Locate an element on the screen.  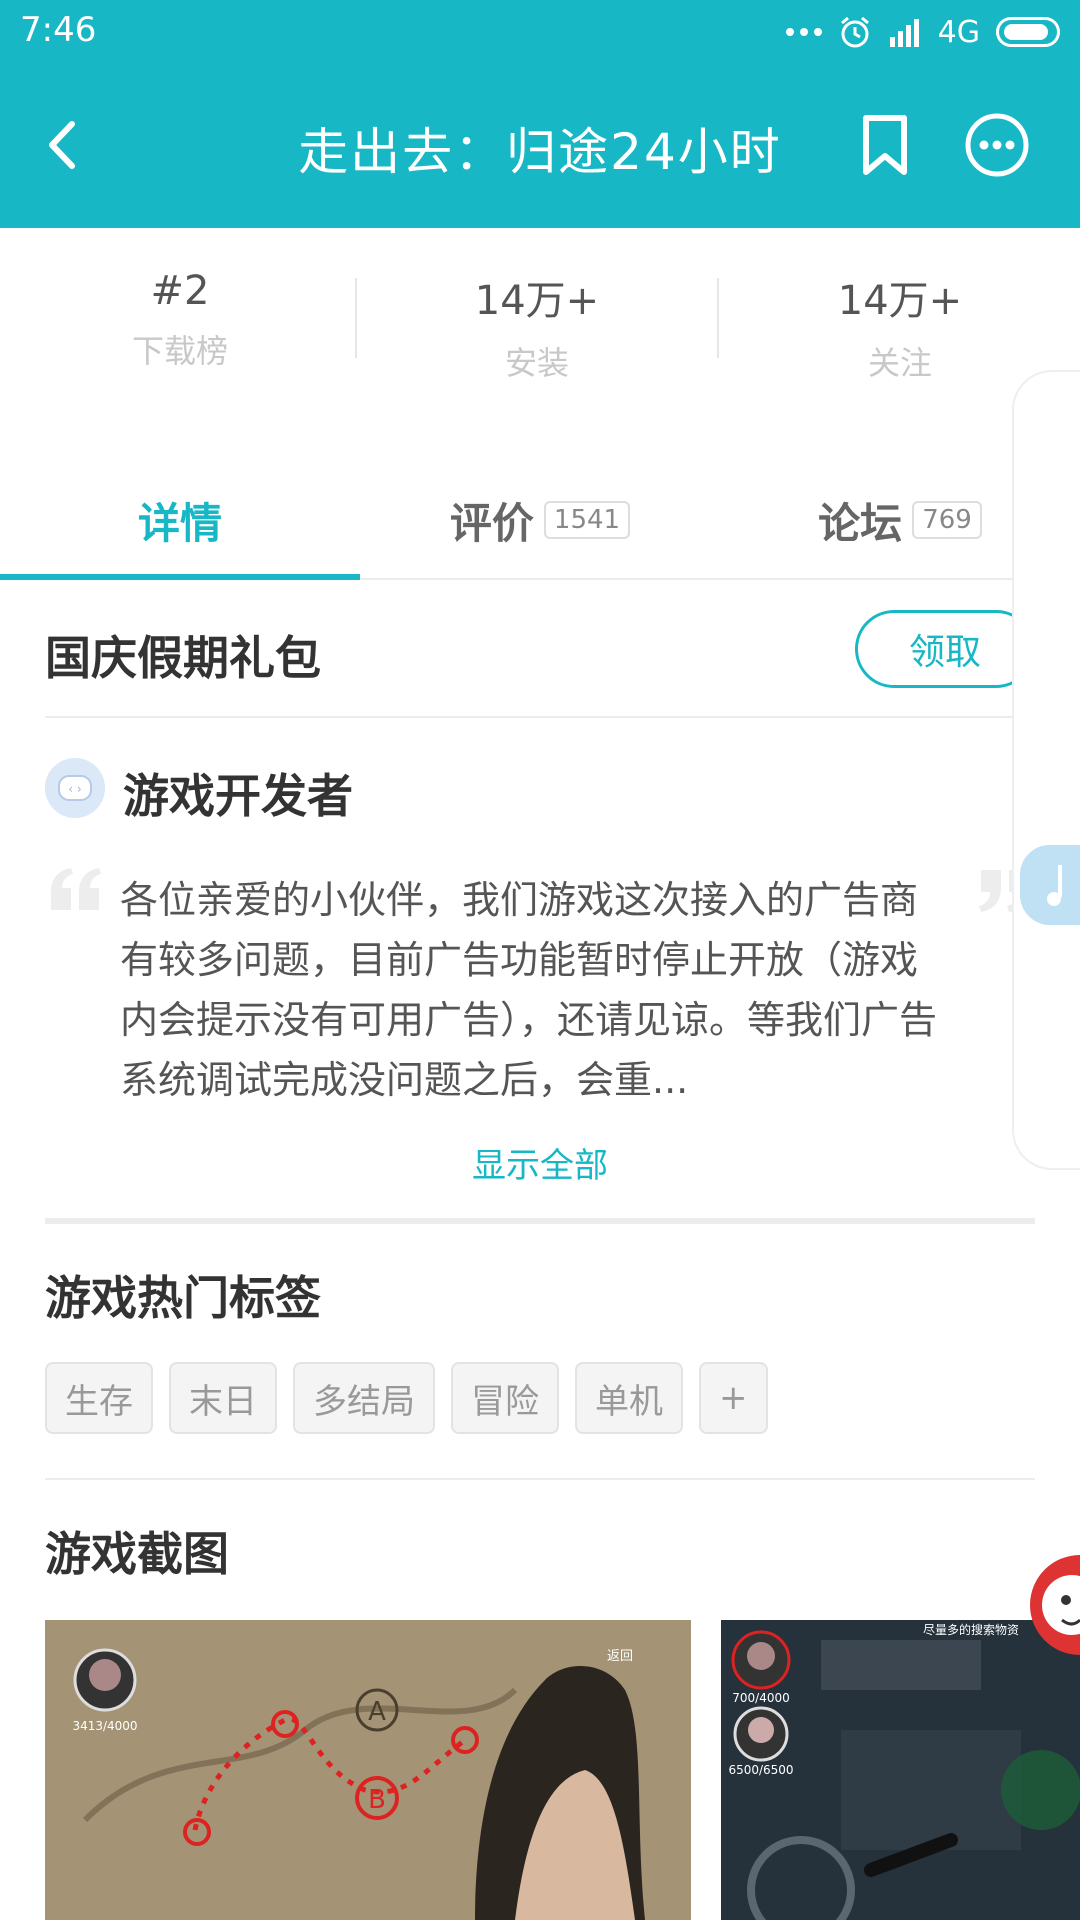
app-header: 7:46 4G 走出去：归途24小时 is located at coordinates (540, 114).